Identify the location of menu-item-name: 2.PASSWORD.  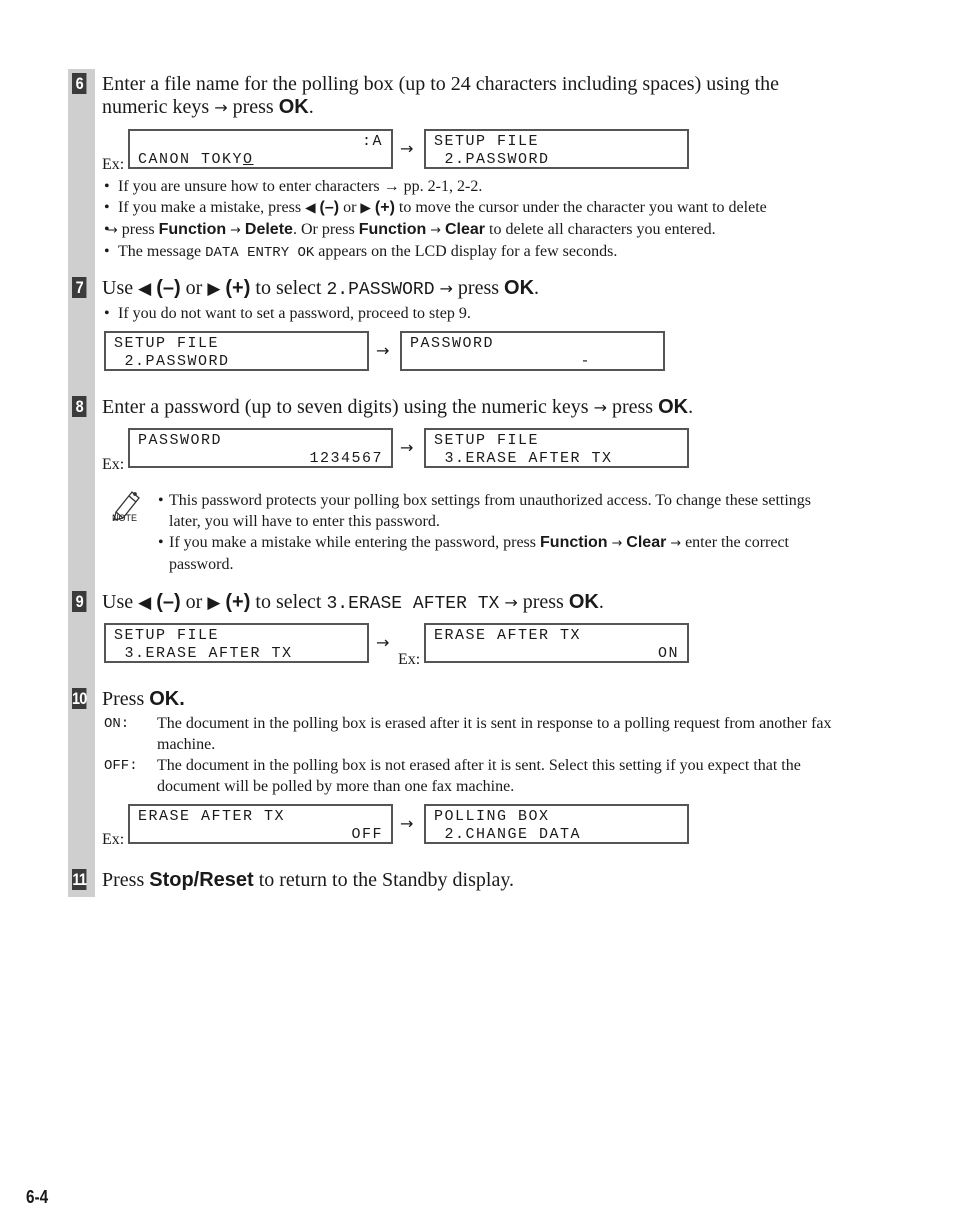
(380, 290).